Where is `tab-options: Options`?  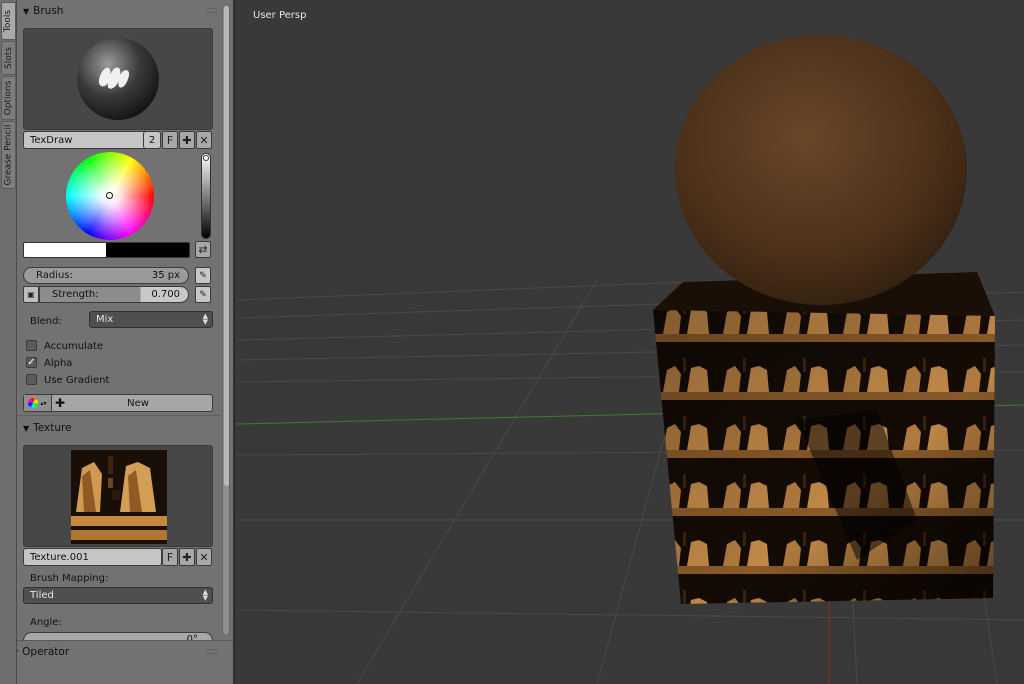 tab-options: Options is located at coordinates (8, 98).